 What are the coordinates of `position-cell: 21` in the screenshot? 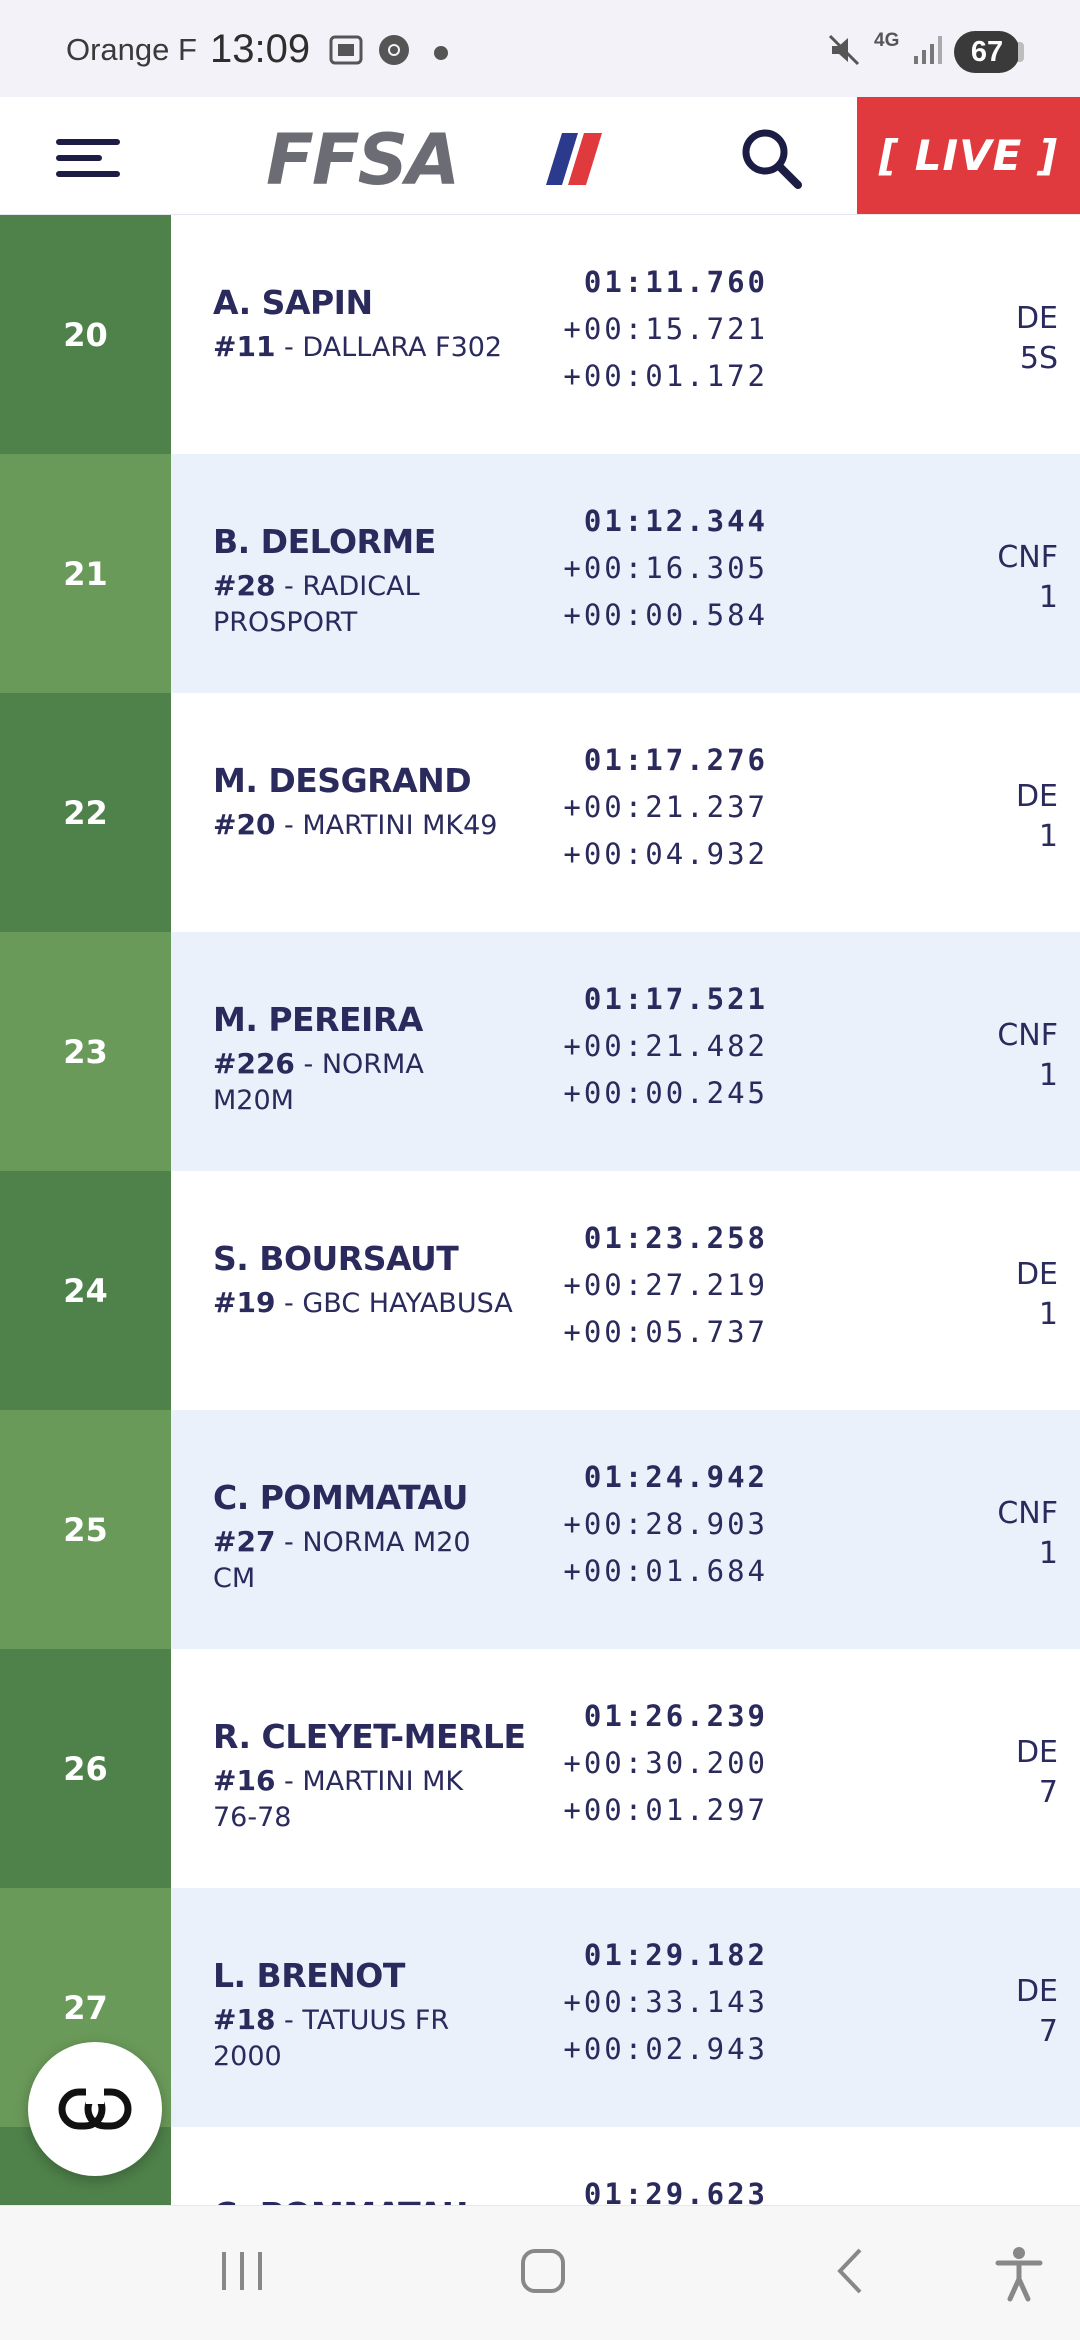 It's located at (85, 573).